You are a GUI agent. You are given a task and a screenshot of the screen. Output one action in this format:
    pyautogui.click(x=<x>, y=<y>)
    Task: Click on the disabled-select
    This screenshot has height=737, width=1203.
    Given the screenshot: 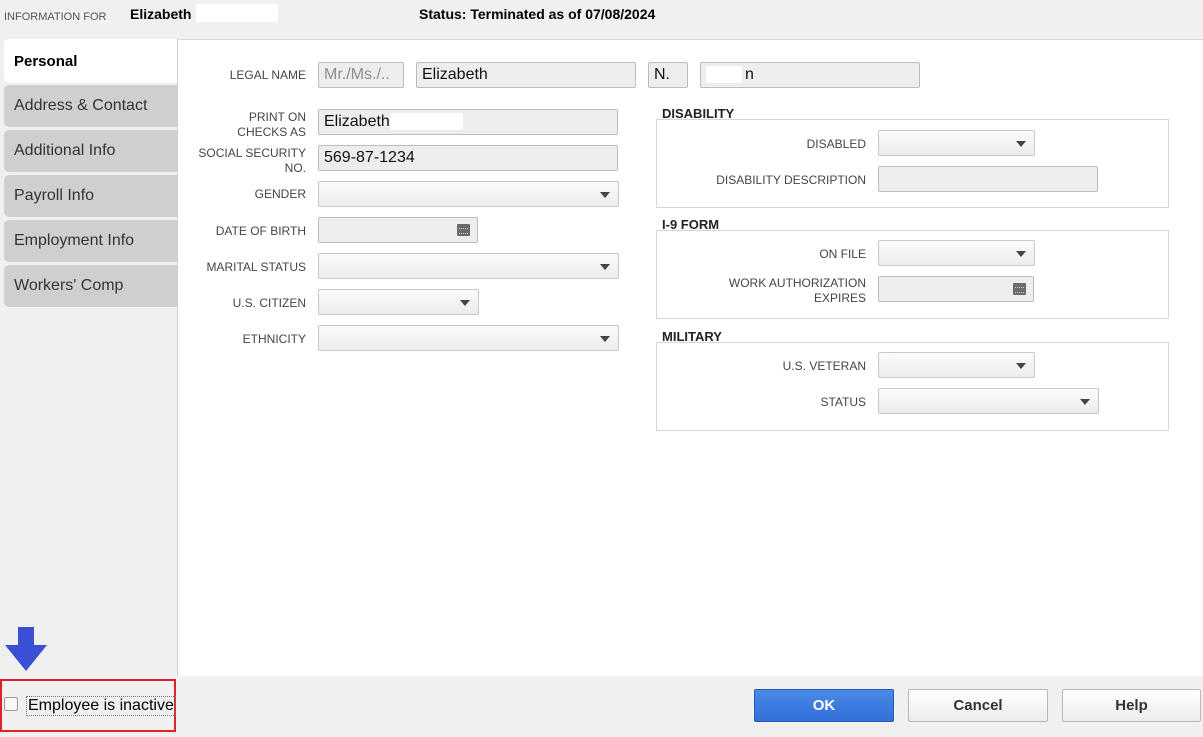 What is the action you would take?
    pyautogui.click(x=956, y=143)
    